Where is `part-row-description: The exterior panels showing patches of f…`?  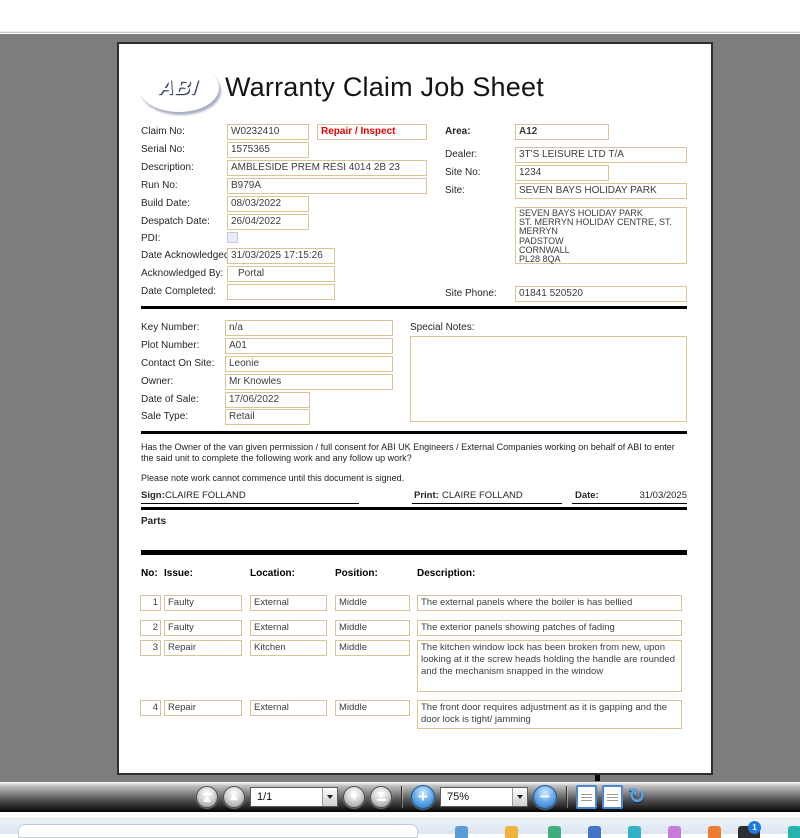 part-row-description: The exterior panels showing patches of f… is located at coordinates (549, 628).